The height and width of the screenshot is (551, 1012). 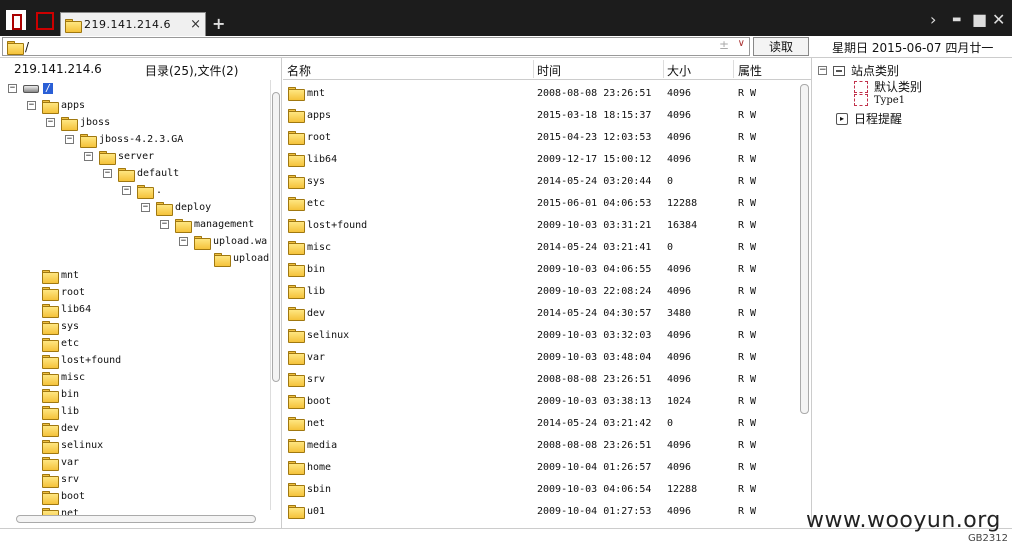 I want to click on file-row: media 2008-08-08 23:26:51 4096 R W, so click(x=541, y=446).